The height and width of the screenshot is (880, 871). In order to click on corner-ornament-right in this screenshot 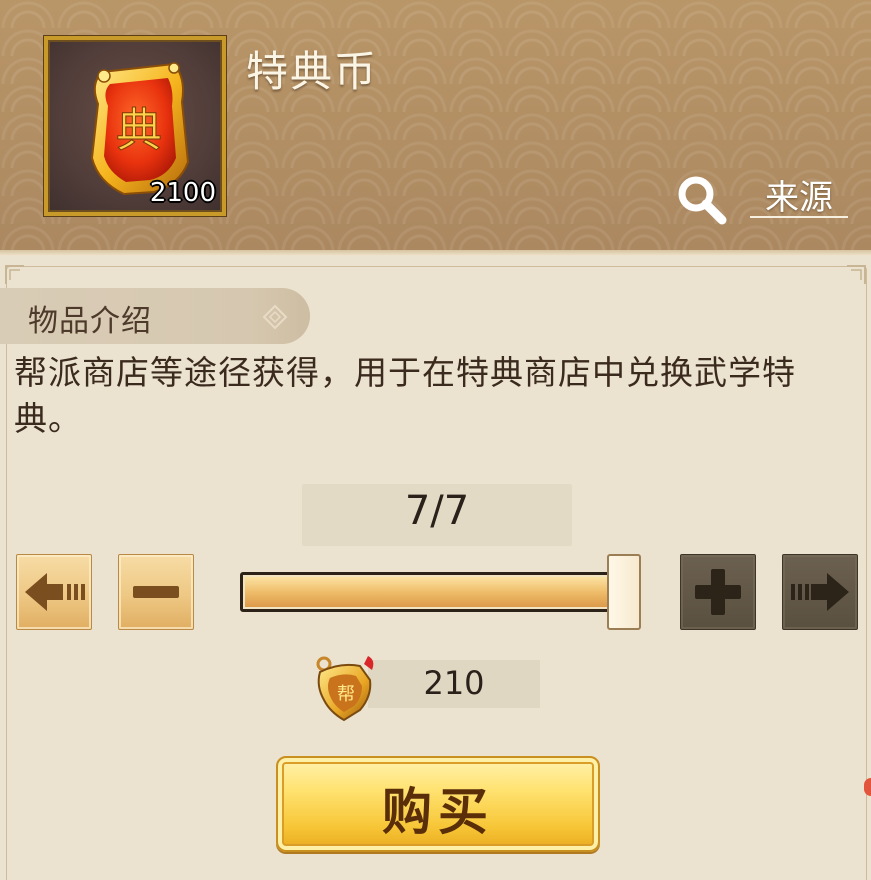, I will do `click(856, 274)`.